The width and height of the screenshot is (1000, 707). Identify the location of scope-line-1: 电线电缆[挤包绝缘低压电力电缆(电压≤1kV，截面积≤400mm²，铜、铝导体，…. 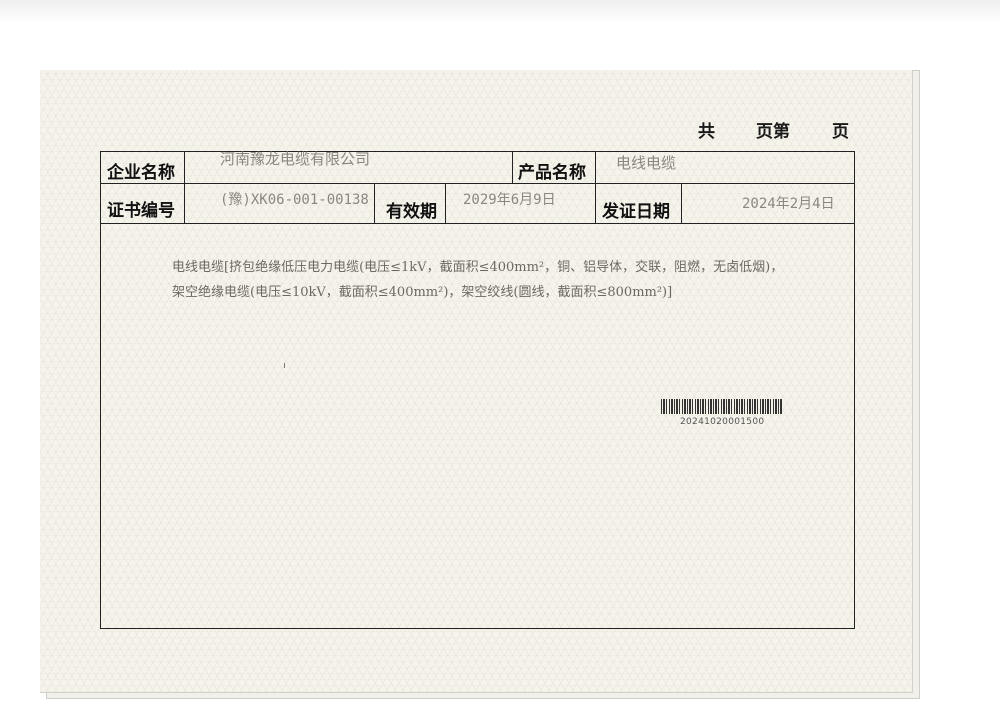
(478, 267).